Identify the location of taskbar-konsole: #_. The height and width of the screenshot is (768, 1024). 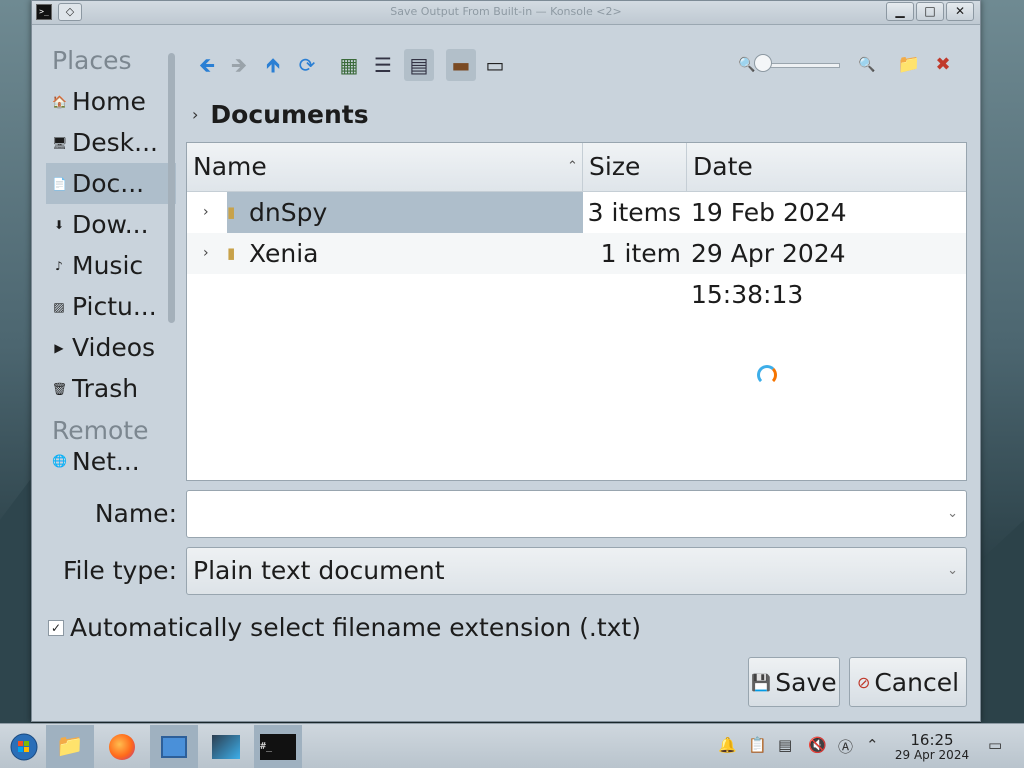
(278, 746).